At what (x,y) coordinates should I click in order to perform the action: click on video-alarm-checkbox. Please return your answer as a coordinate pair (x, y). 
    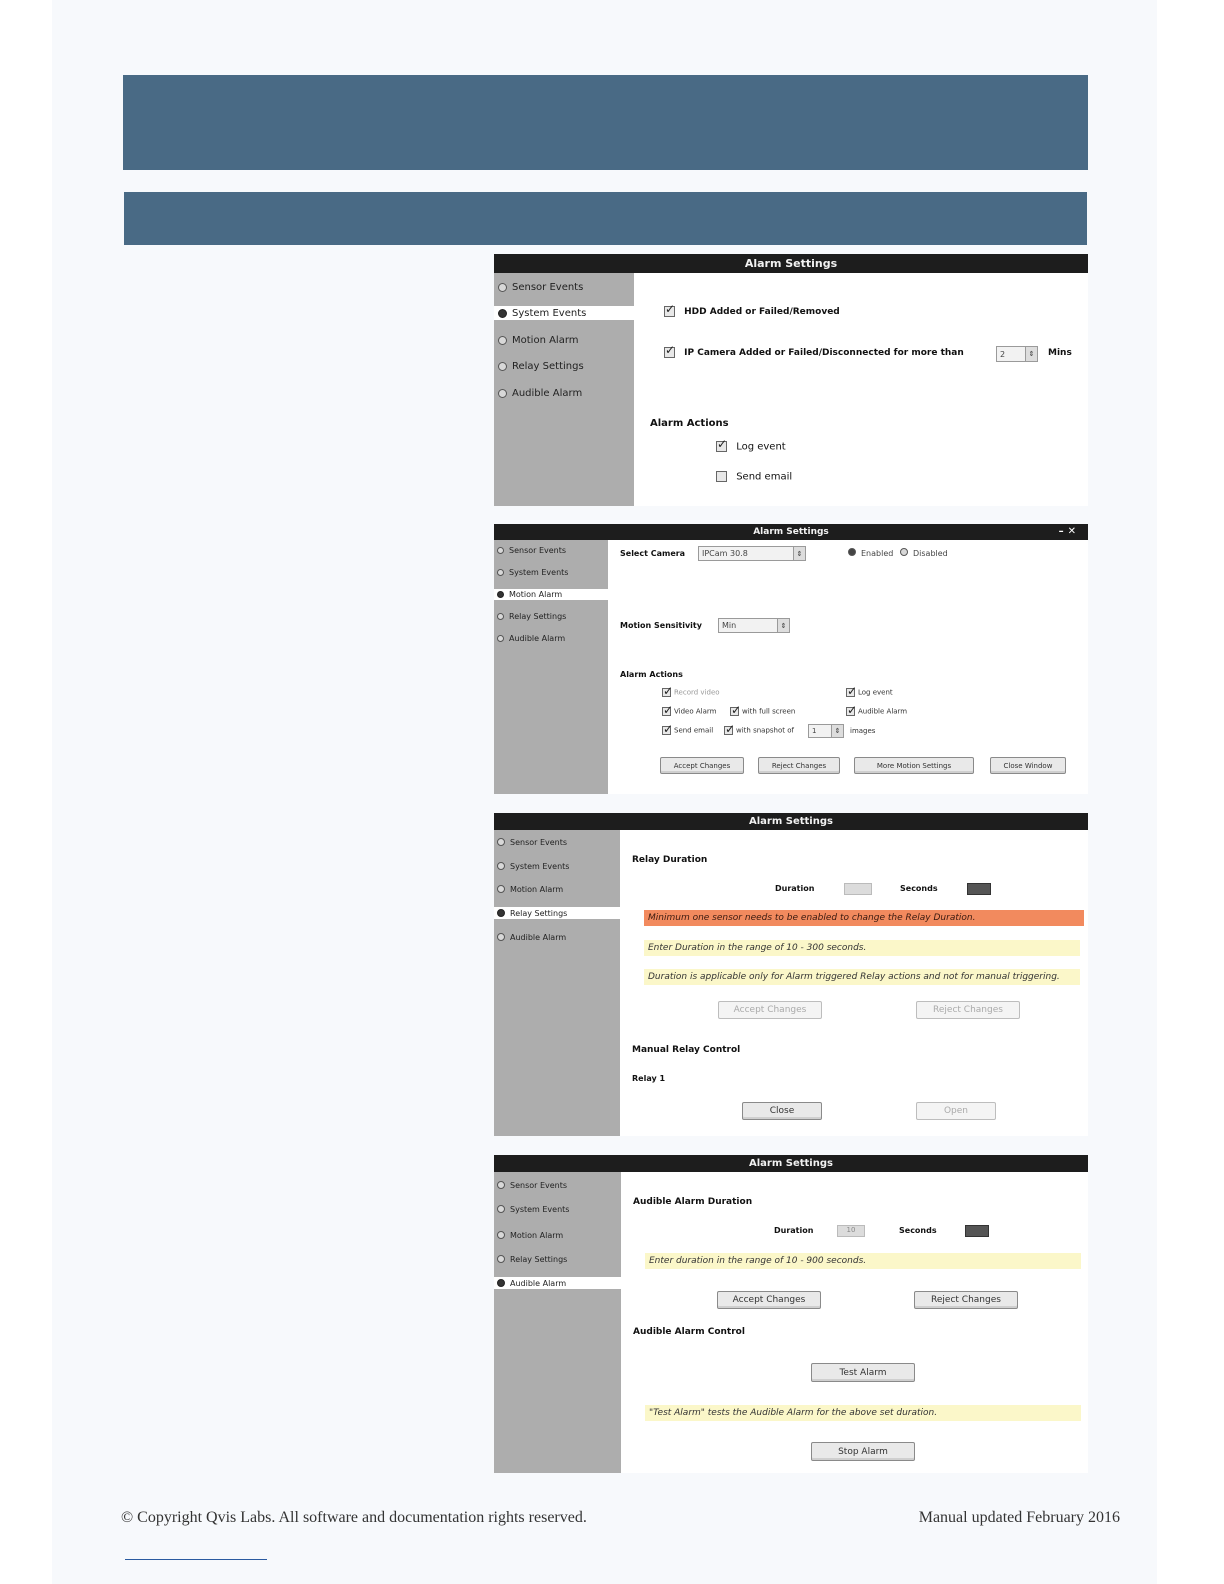
    Looking at the image, I should click on (667, 710).